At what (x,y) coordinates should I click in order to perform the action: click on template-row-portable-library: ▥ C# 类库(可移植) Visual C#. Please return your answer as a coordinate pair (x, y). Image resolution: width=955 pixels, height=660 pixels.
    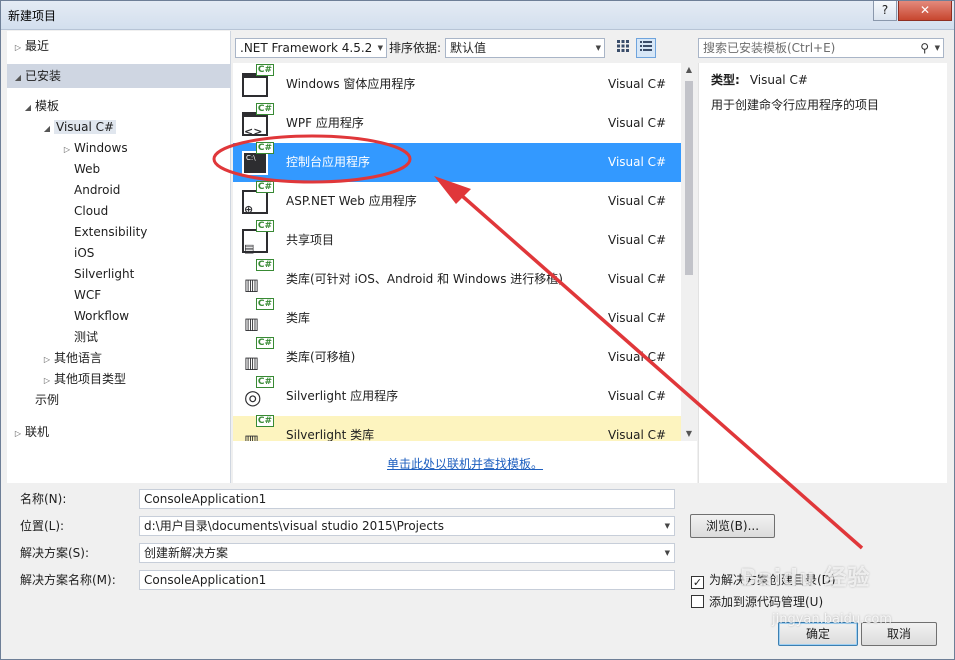
    Looking at the image, I should click on (457, 357).